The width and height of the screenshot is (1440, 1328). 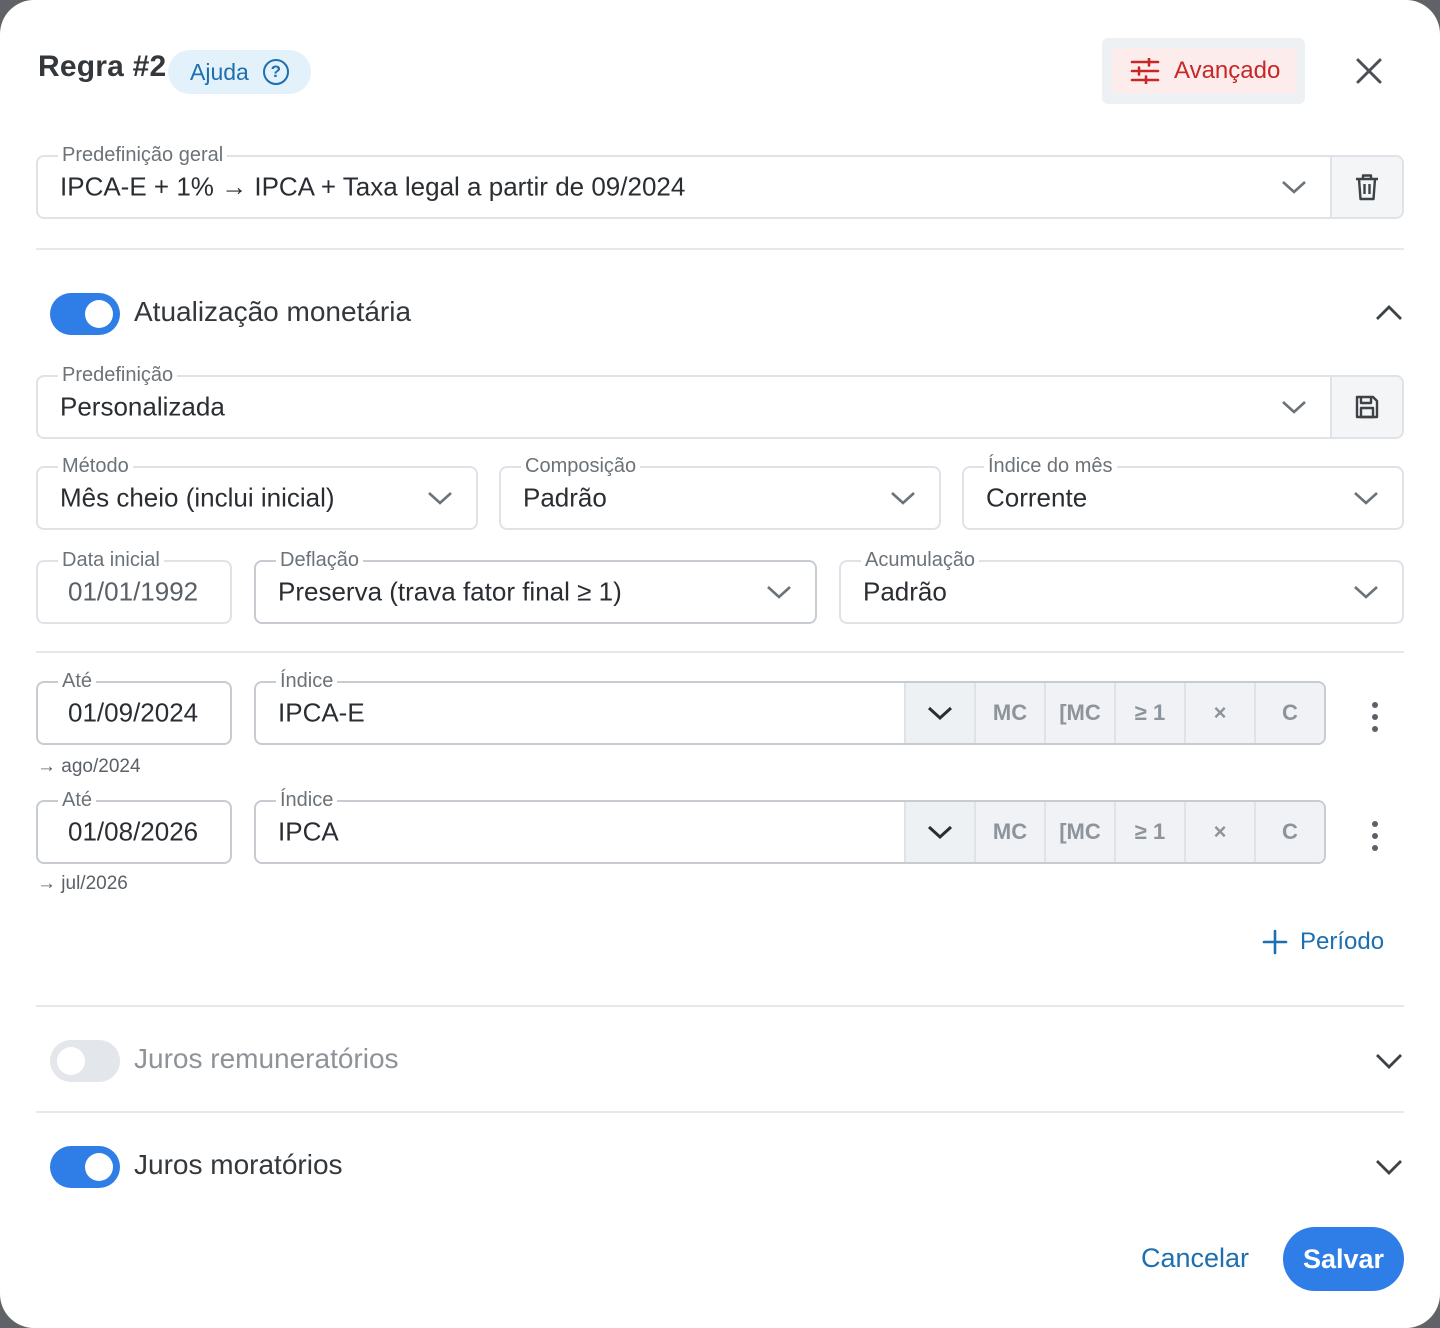 I want to click on period-index-value: IPCA-E, so click(x=321, y=712).